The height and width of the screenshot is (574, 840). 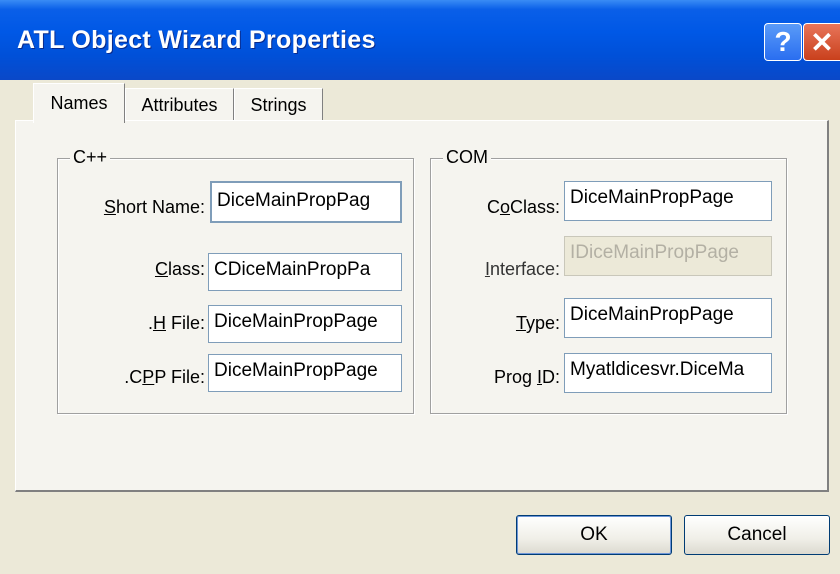 I want to click on help-button: ?, so click(x=783, y=42).